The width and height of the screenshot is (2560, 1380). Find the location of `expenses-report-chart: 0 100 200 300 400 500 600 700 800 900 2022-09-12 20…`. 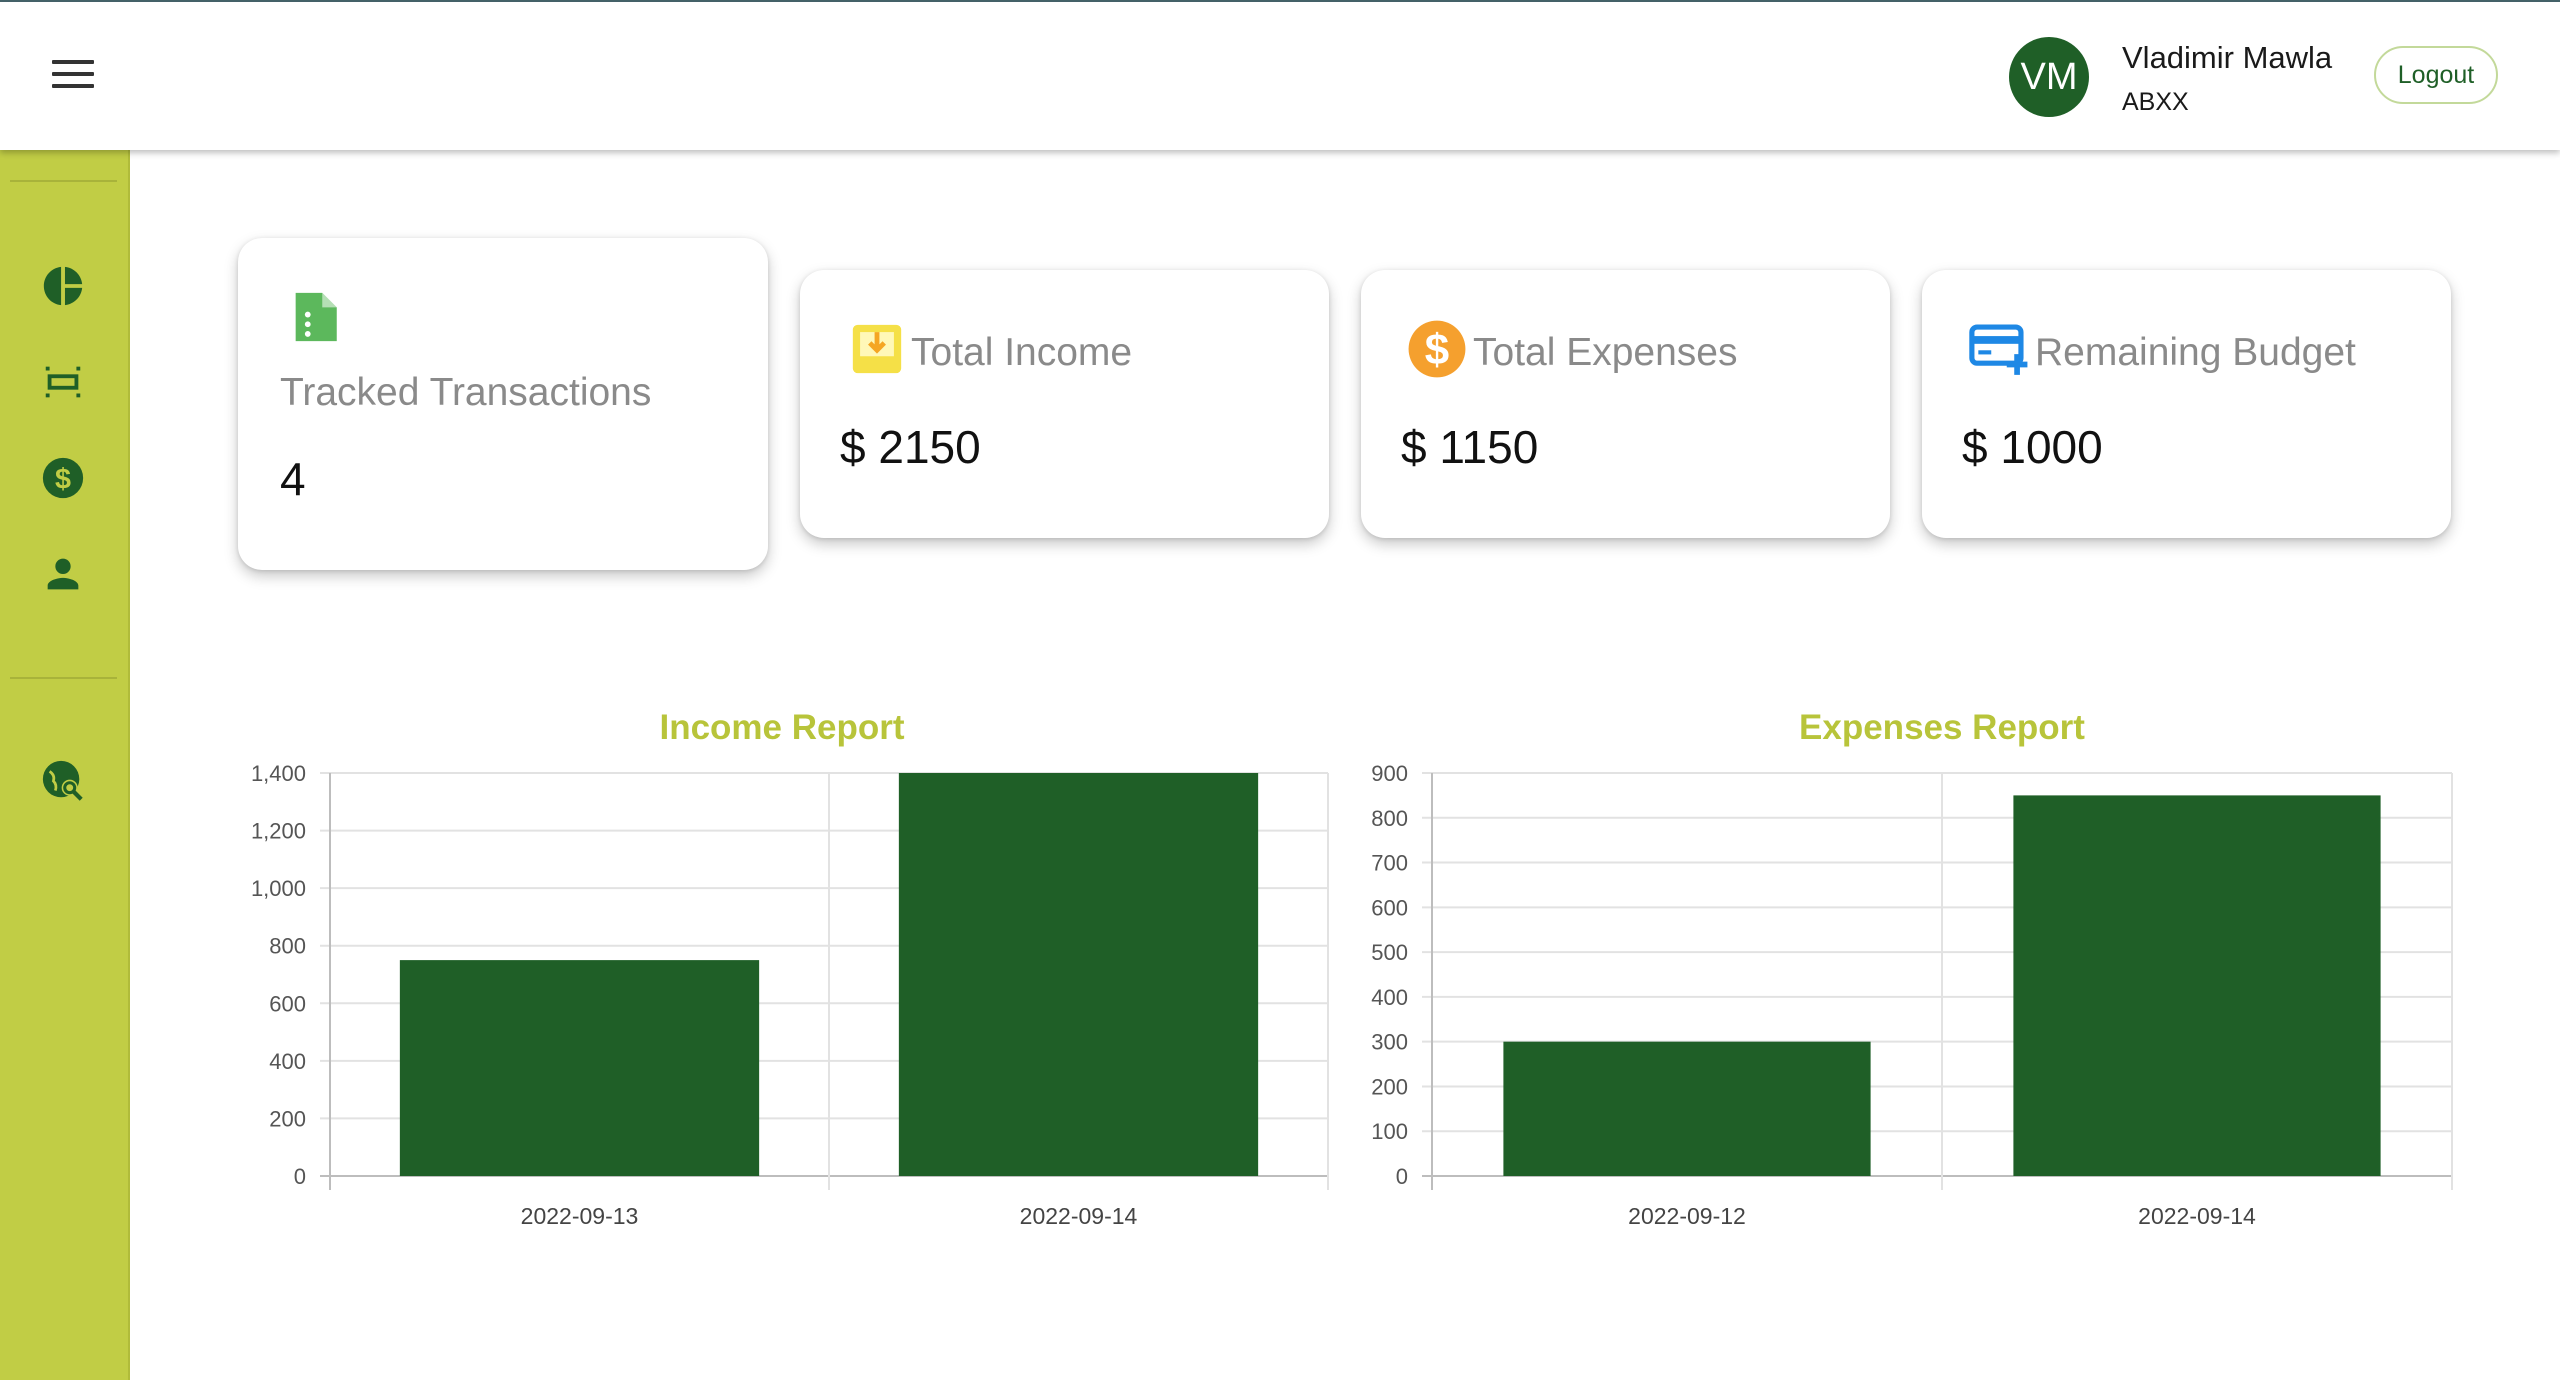

expenses-report-chart: 0 100 200 300 400 500 600 700 800 900 2022-09-12 20… is located at coordinates (1912, 995).